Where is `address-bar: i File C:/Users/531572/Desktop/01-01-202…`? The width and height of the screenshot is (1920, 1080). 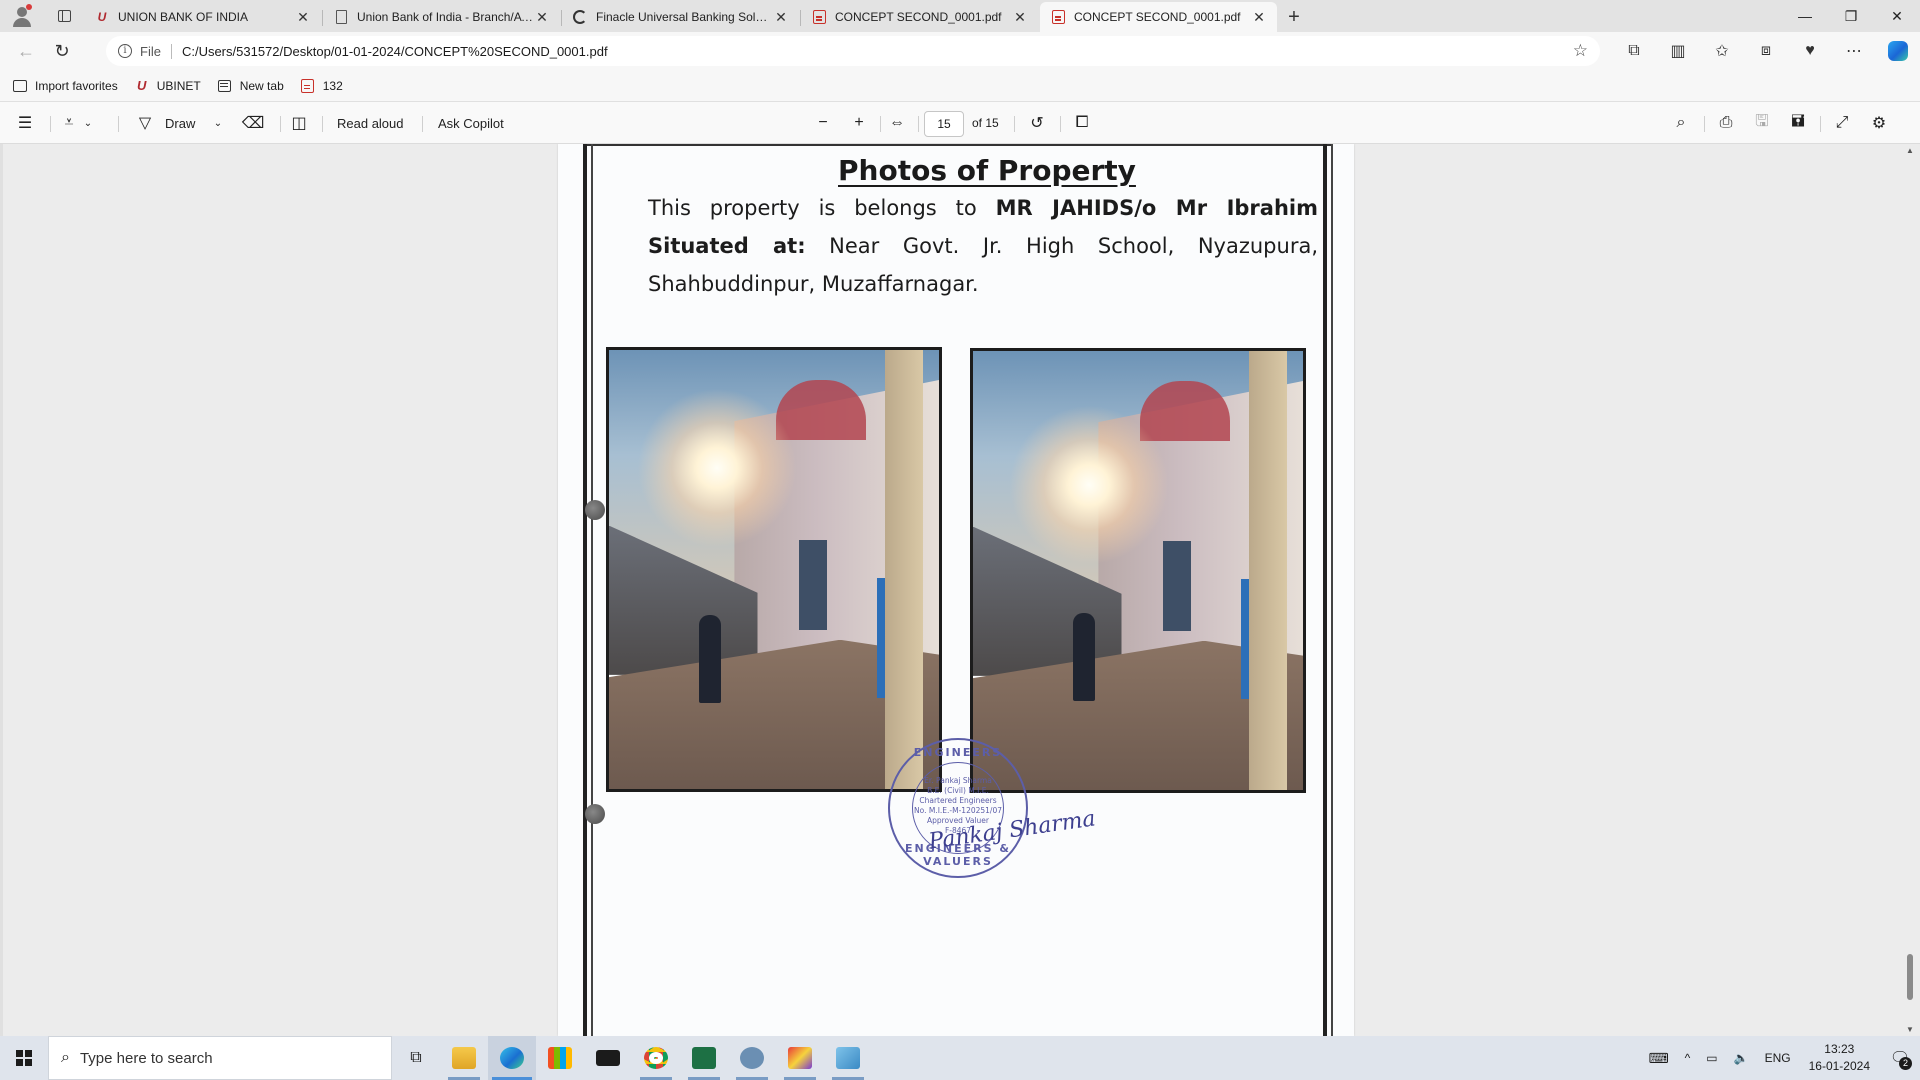 address-bar: i File C:/Users/531572/Desktop/01-01-202… is located at coordinates (853, 51).